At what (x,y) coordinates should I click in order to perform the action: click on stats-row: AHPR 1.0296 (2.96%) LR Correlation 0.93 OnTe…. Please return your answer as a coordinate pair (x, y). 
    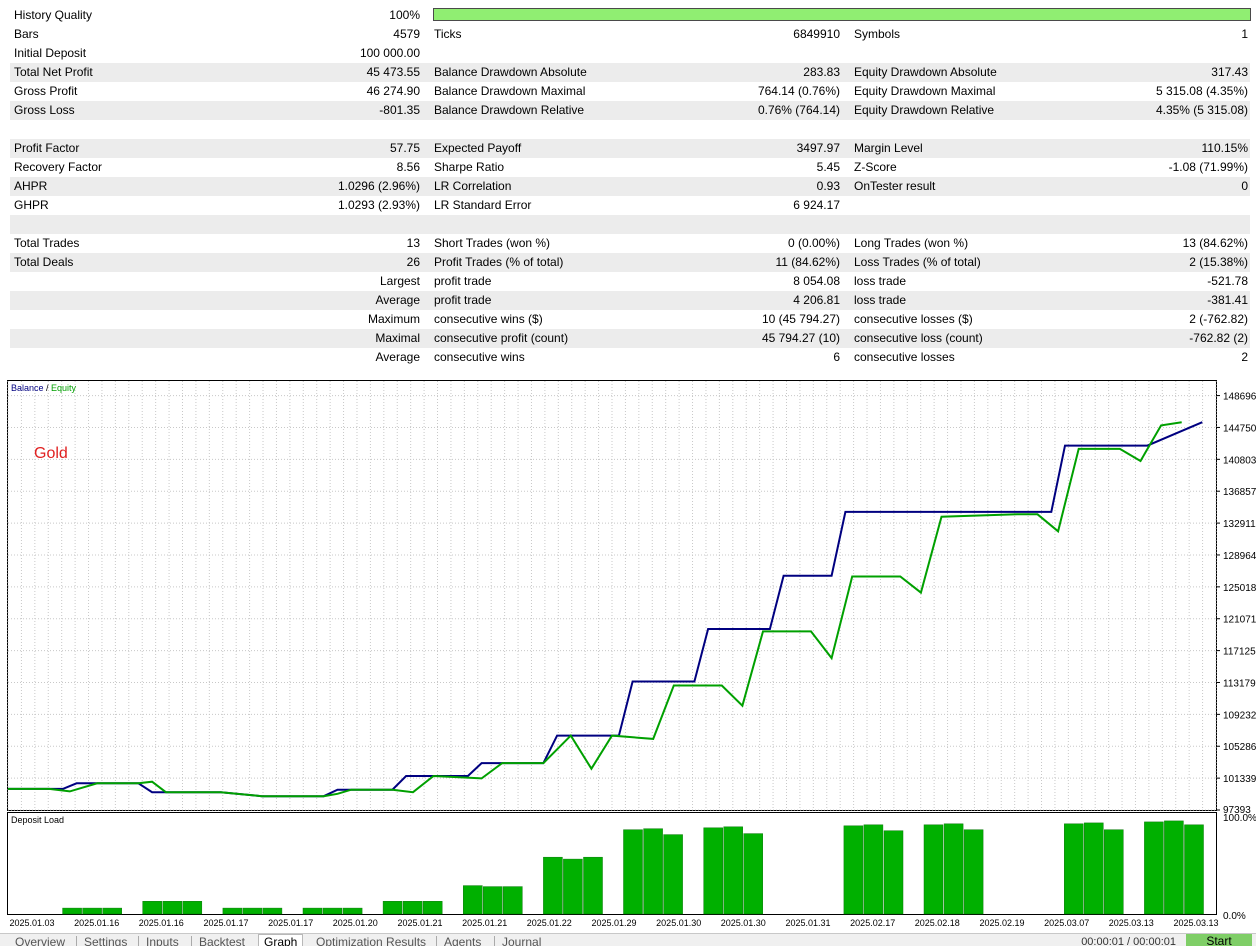
    Looking at the image, I should click on (630, 186).